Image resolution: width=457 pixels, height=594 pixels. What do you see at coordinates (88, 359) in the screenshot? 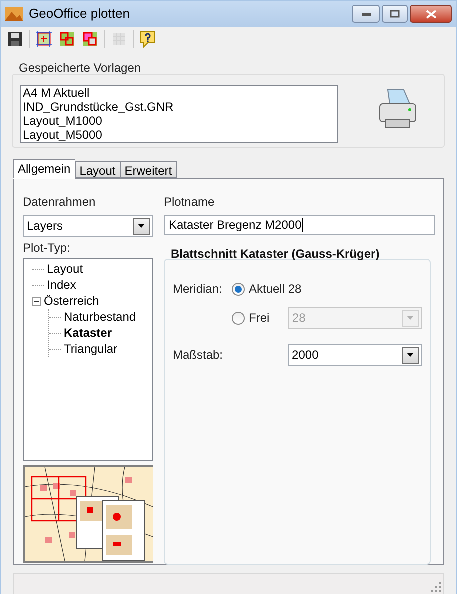
I see `plot-type-tree: Layout Index Österreich Naturbestand Kataster Triangular` at bounding box center [88, 359].